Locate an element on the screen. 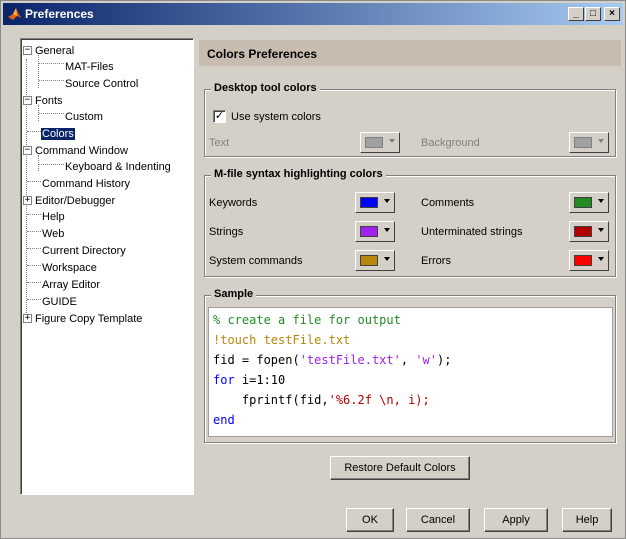  tree-item-web: Web is located at coordinates (53, 234).